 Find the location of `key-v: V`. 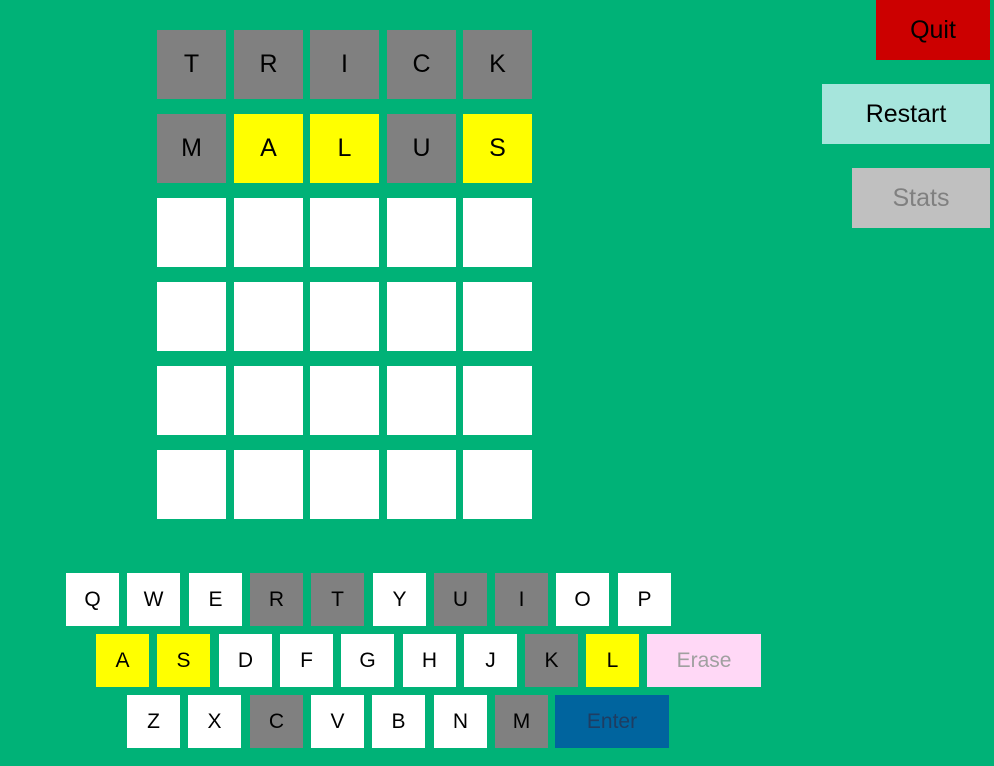

key-v: V is located at coordinates (337, 721).